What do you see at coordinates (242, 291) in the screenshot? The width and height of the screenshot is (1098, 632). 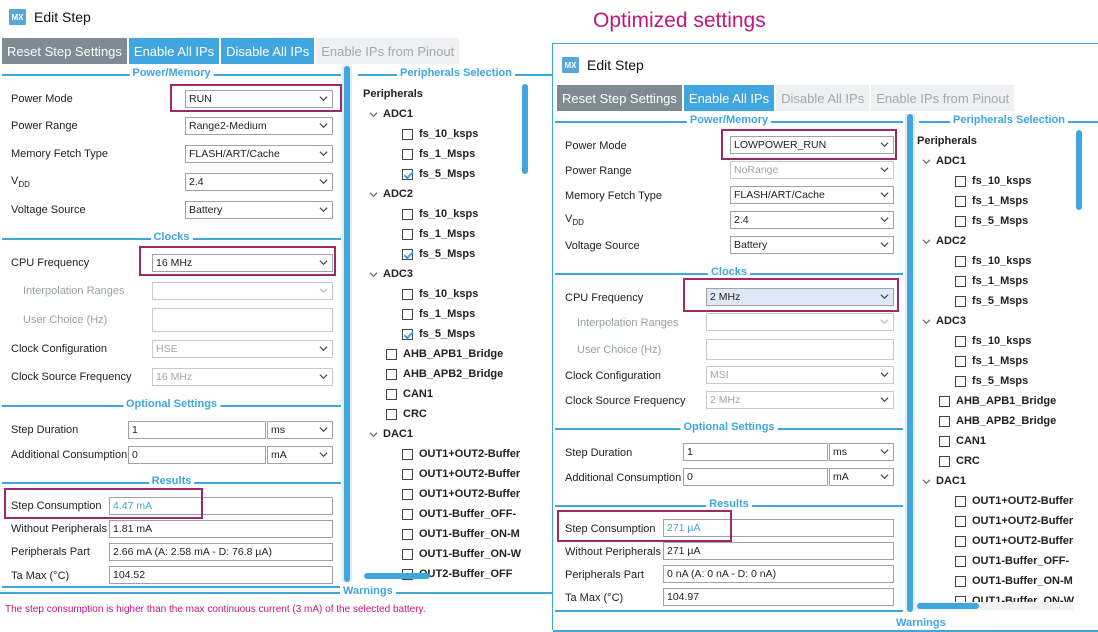 I see `interpolation-select` at bounding box center [242, 291].